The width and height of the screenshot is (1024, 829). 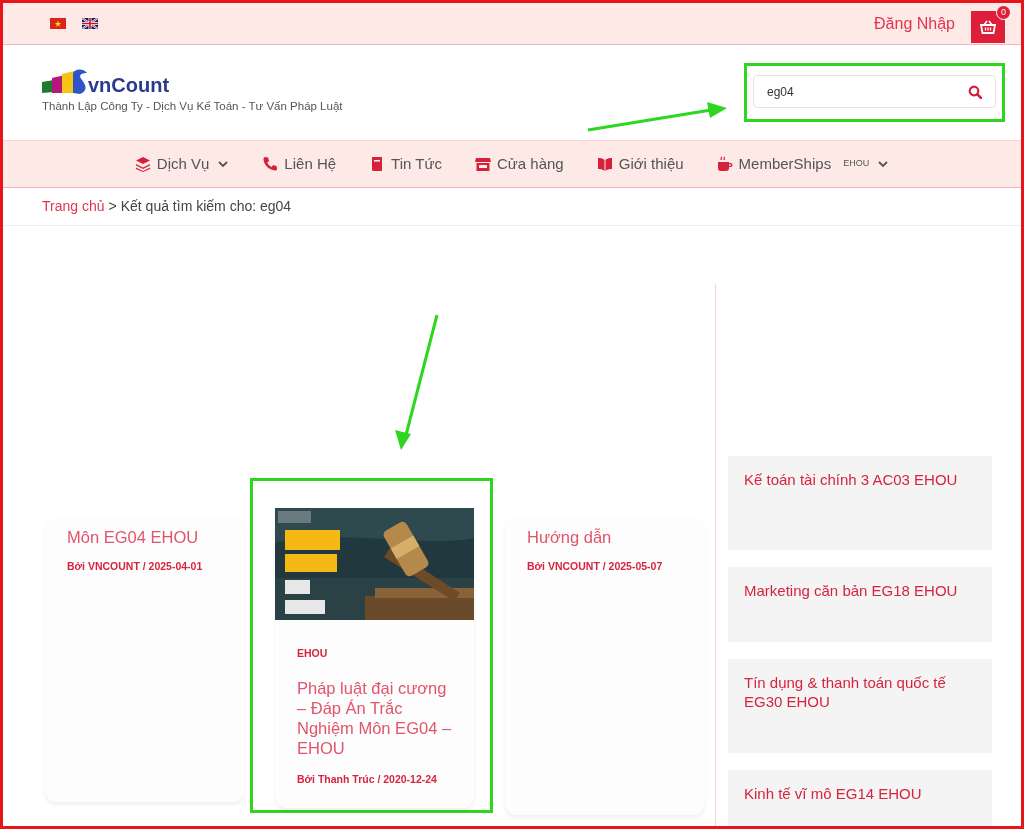 What do you see at coordinates (874, 91) in the screenshot?
I see `search-field: eg04` at bounding box center [874, 91].